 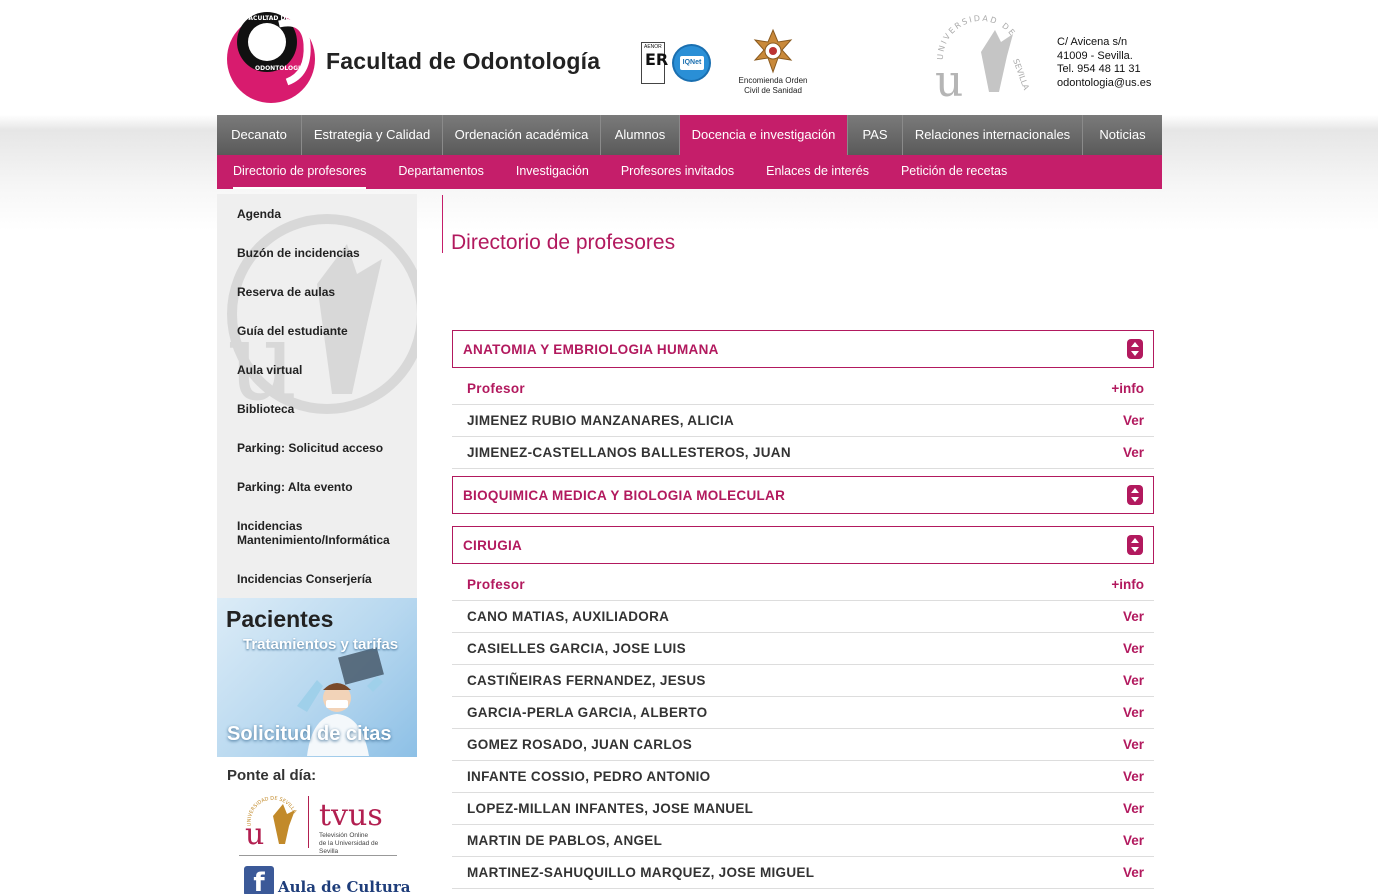 What do you see at coordinates (803, 777) in the screenshot?
I see `table-row: INFANTE COSSIO, PEDRO ANTONIO Ver` at bounding box center [803, 777].